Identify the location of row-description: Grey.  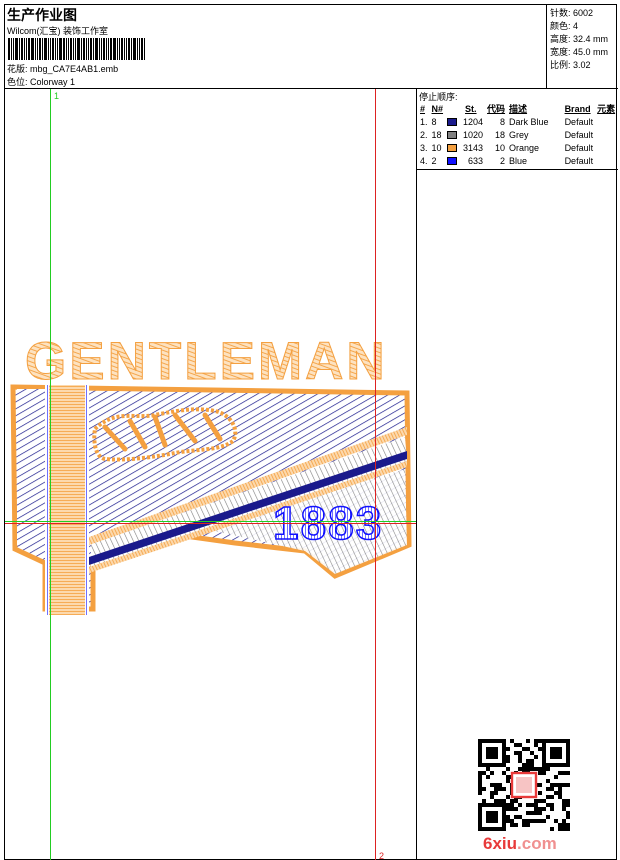
(519, 134).